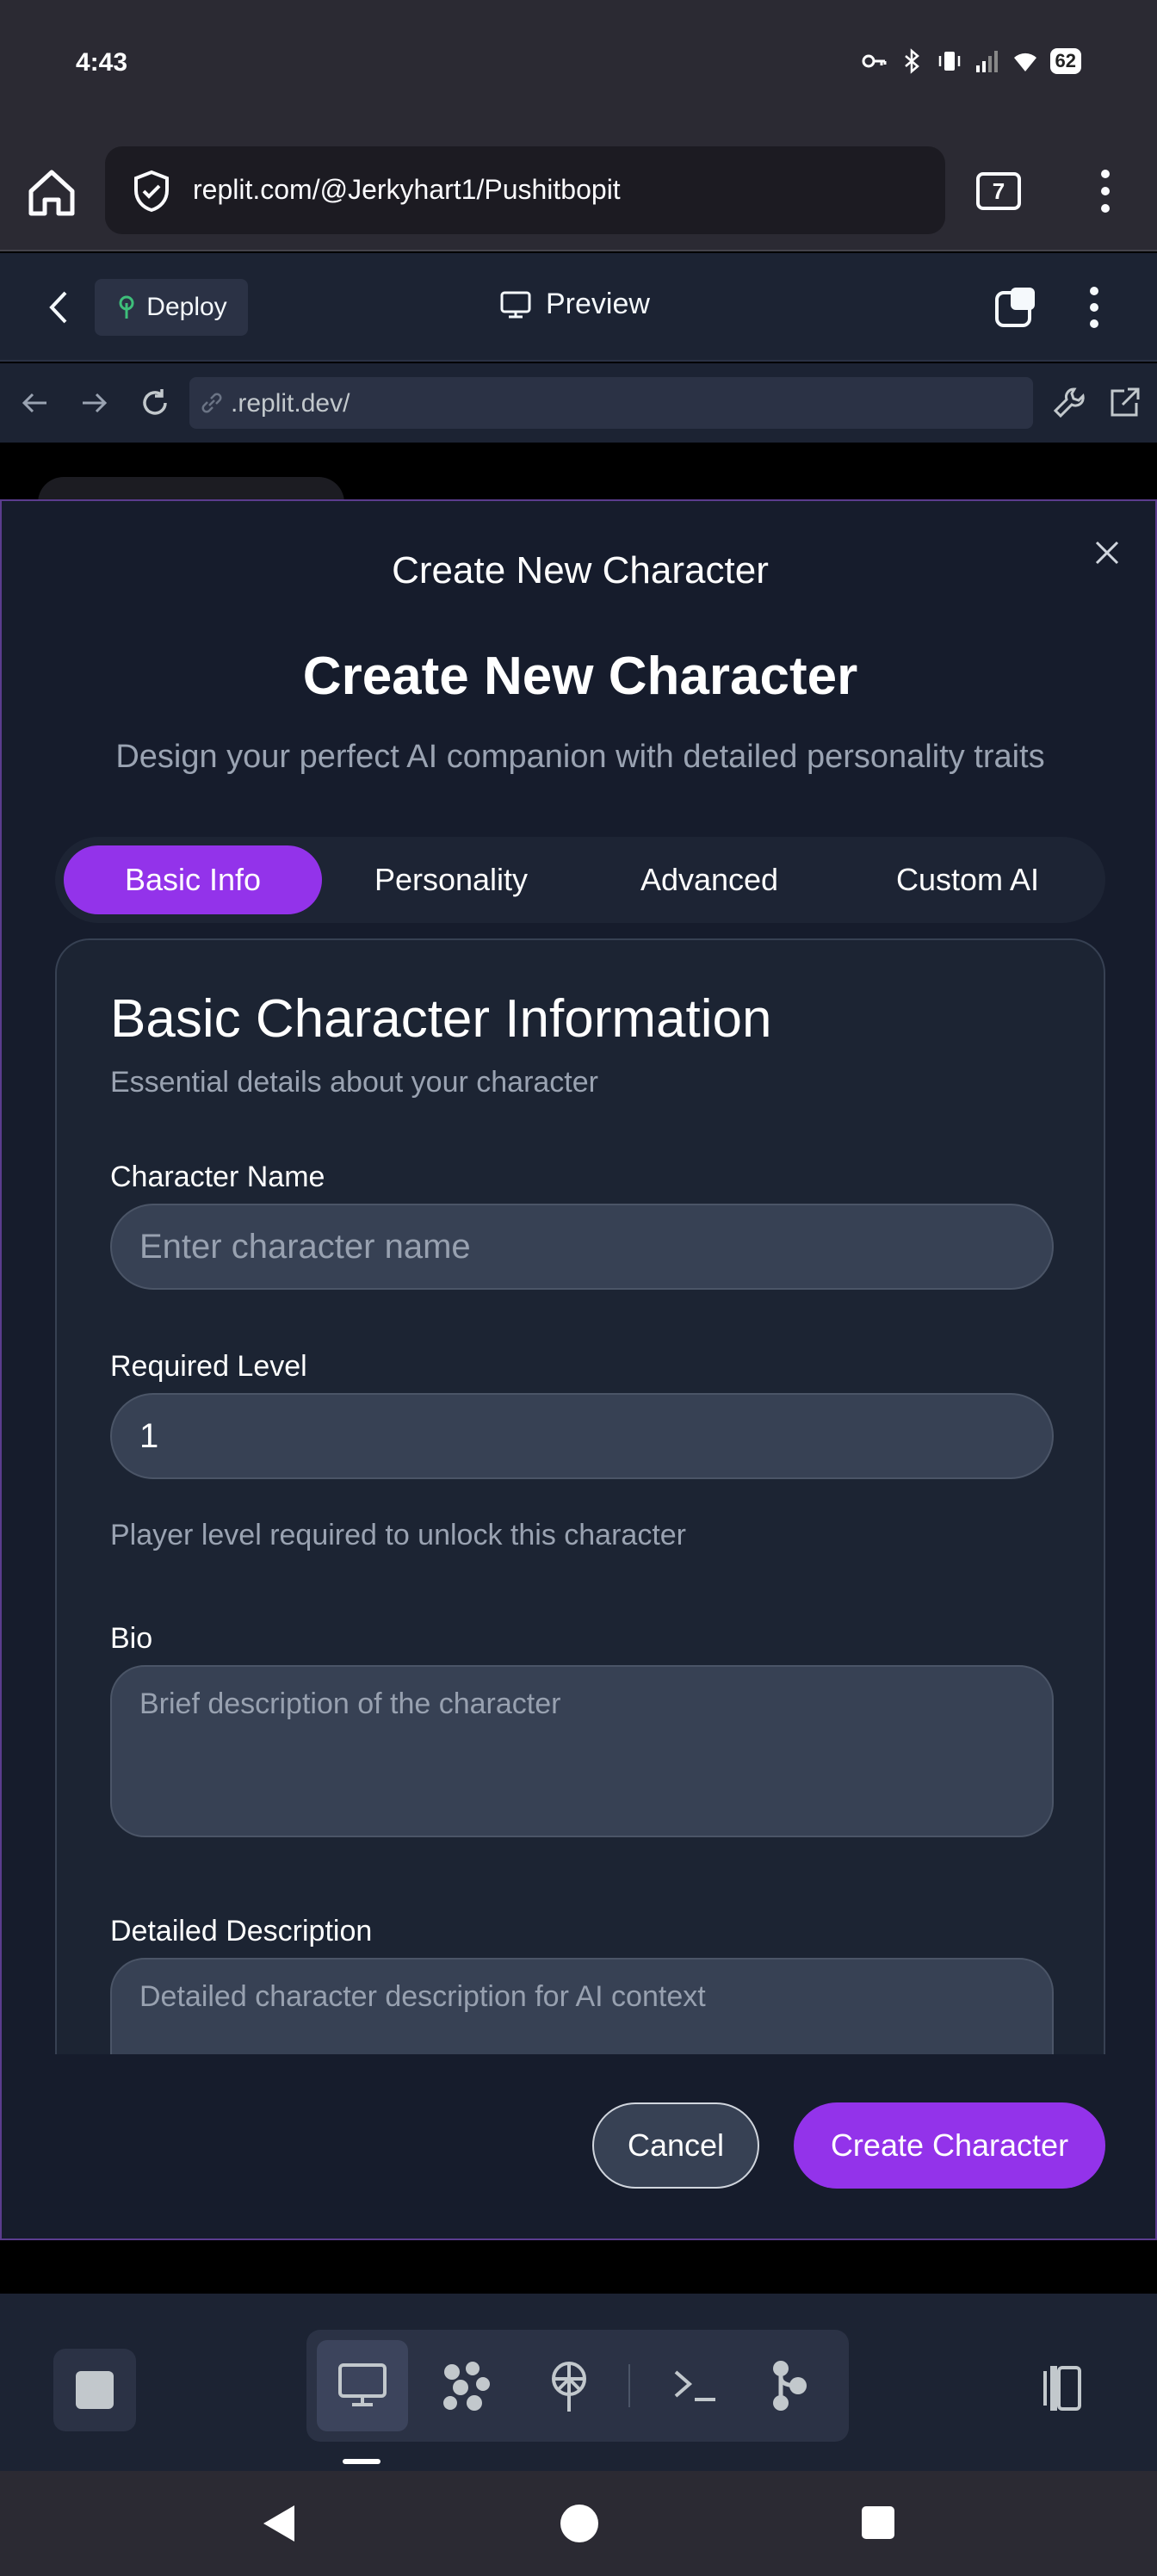 Image resolution: width=1157 pixels, height=2576 pixels. I want to click on deploy-button: Deploy, so click(171, 308).